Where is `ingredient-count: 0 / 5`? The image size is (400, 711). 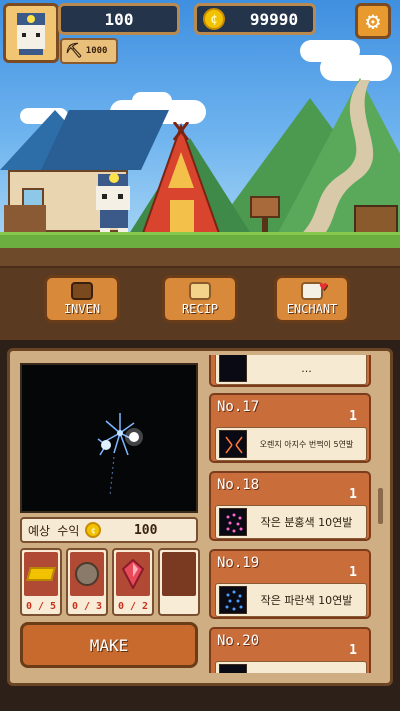 ingredient-count: 0 / 5 is located at coordinates (41, 606).